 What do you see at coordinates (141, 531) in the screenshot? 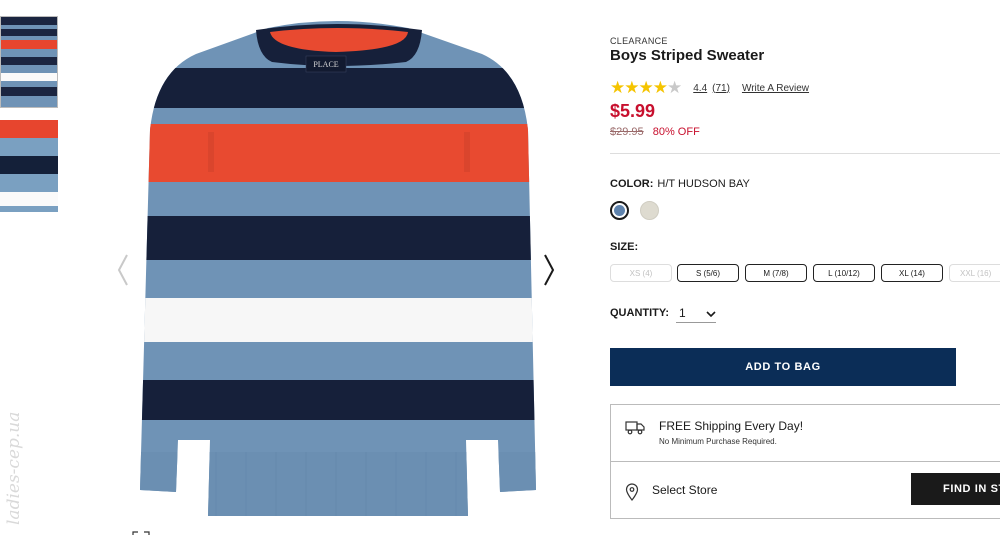
I see `zoom-icon` at bounding box center [141, 531].